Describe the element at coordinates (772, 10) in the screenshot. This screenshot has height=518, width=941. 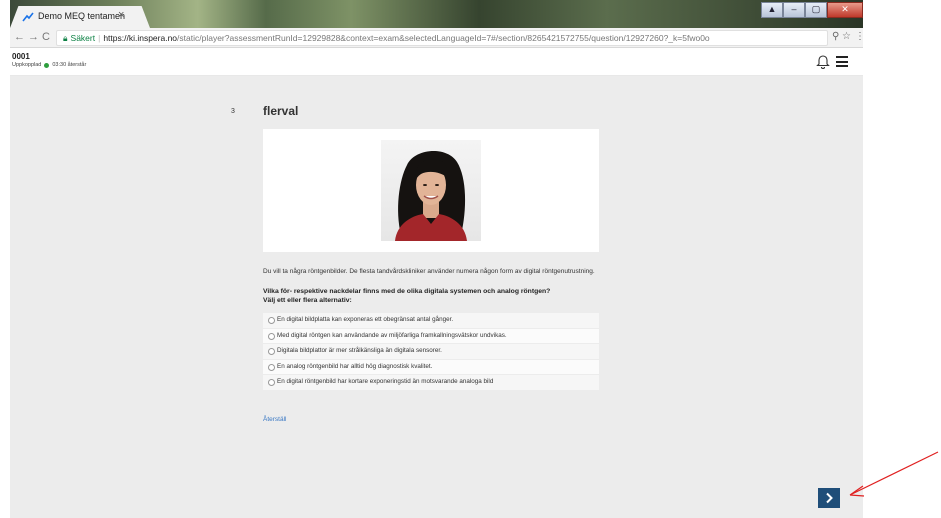
I see `window-extra-button: ▲` at that location.